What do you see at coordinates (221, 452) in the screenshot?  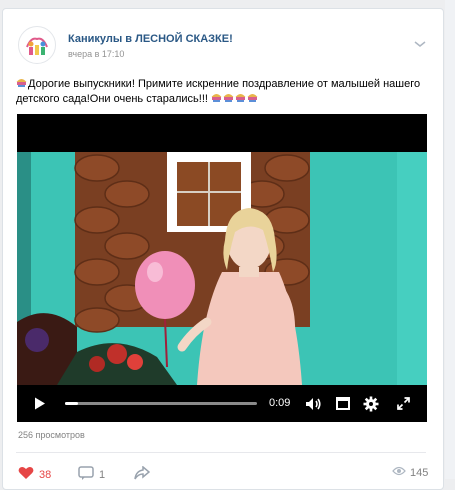 I see `divider` at bounding box center [221, 452].